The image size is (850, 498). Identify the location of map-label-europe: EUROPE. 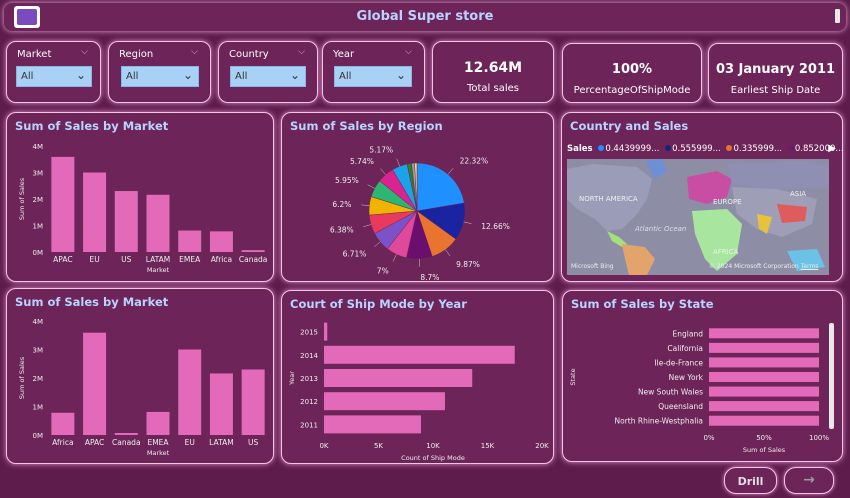
(727, 202).